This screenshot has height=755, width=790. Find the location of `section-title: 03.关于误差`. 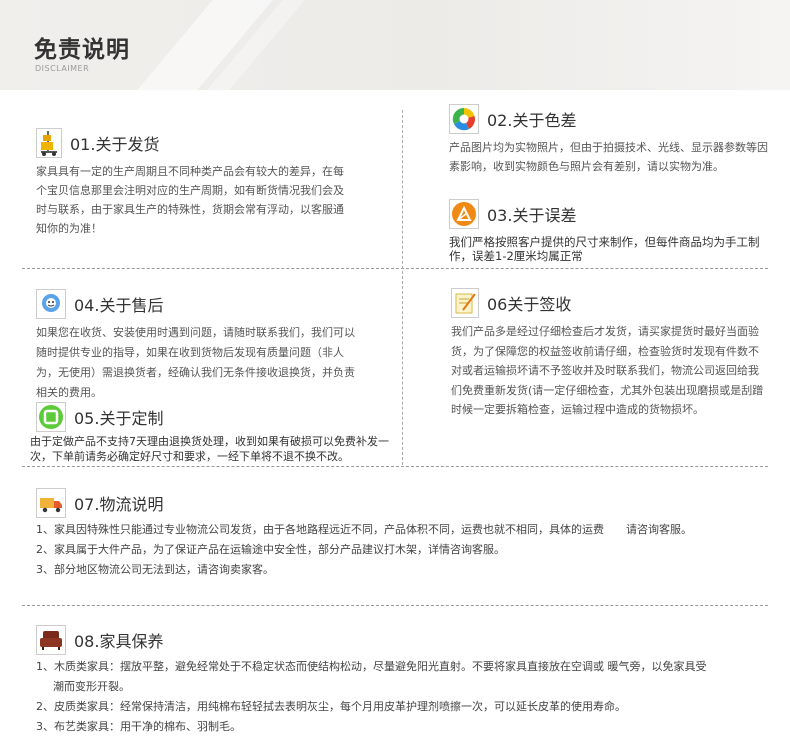

section-title: 03.关于误差 is located at coordinates (532, 215).